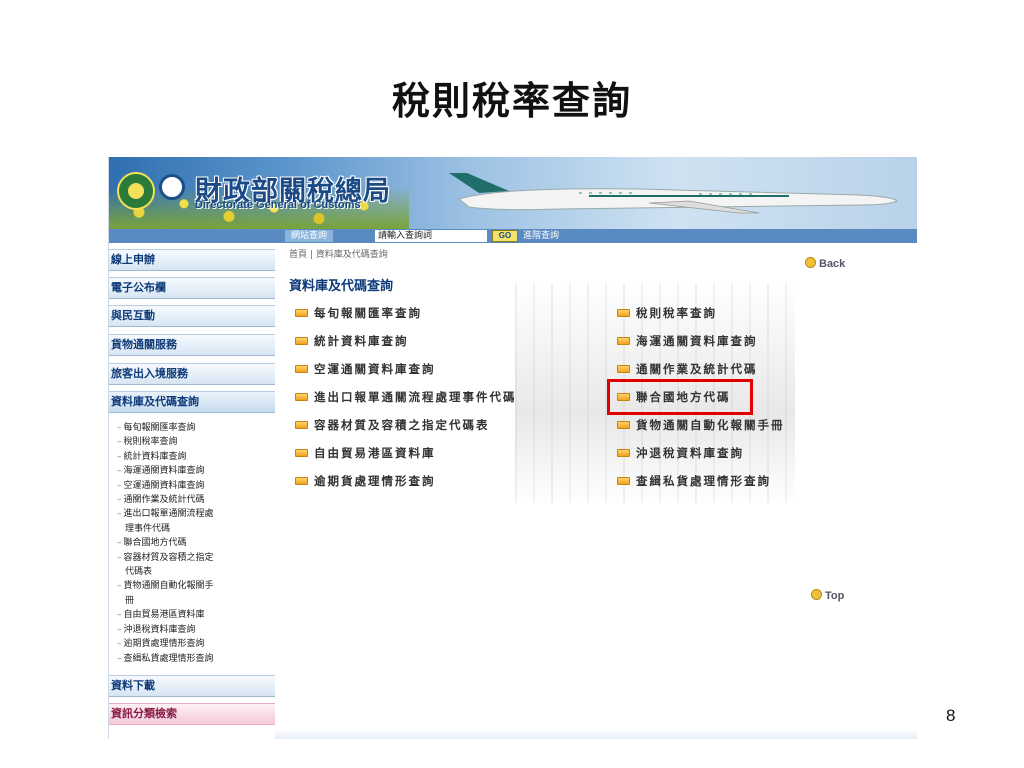  I want to click on submenu-item: – 每旬報關匯率查詢, so click(196, 428).